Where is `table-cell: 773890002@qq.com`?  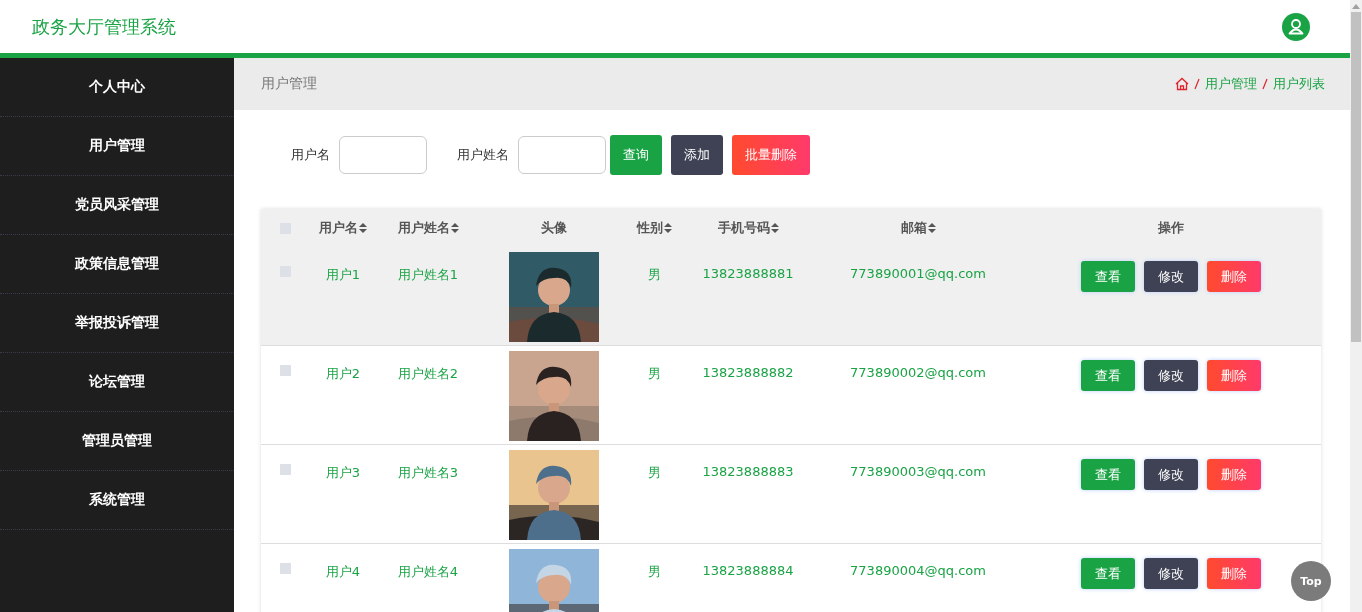 table-cell: 773890002@qq.com is located at coordinates (918, 372).